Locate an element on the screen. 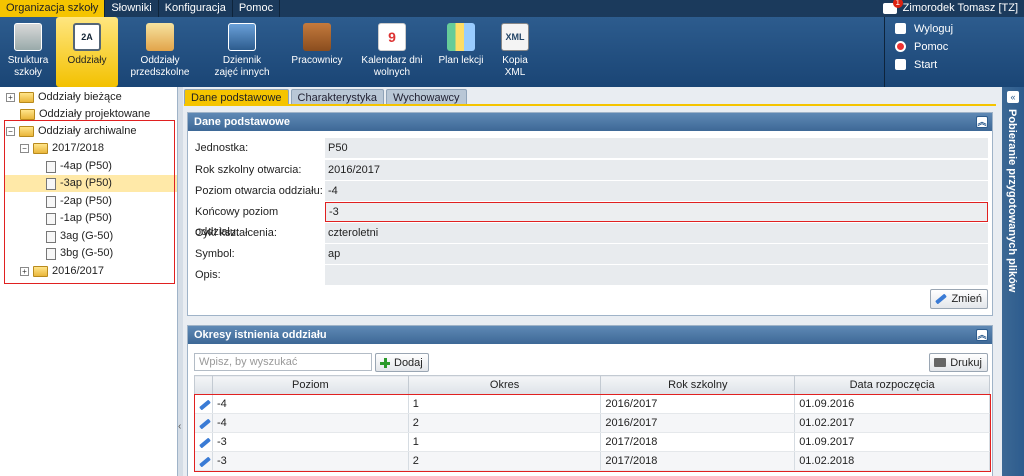 Image resolution: width=1024 pixels, height=476 pixels. cell-year: 2017/2018 is located at coordinates (698, 461).